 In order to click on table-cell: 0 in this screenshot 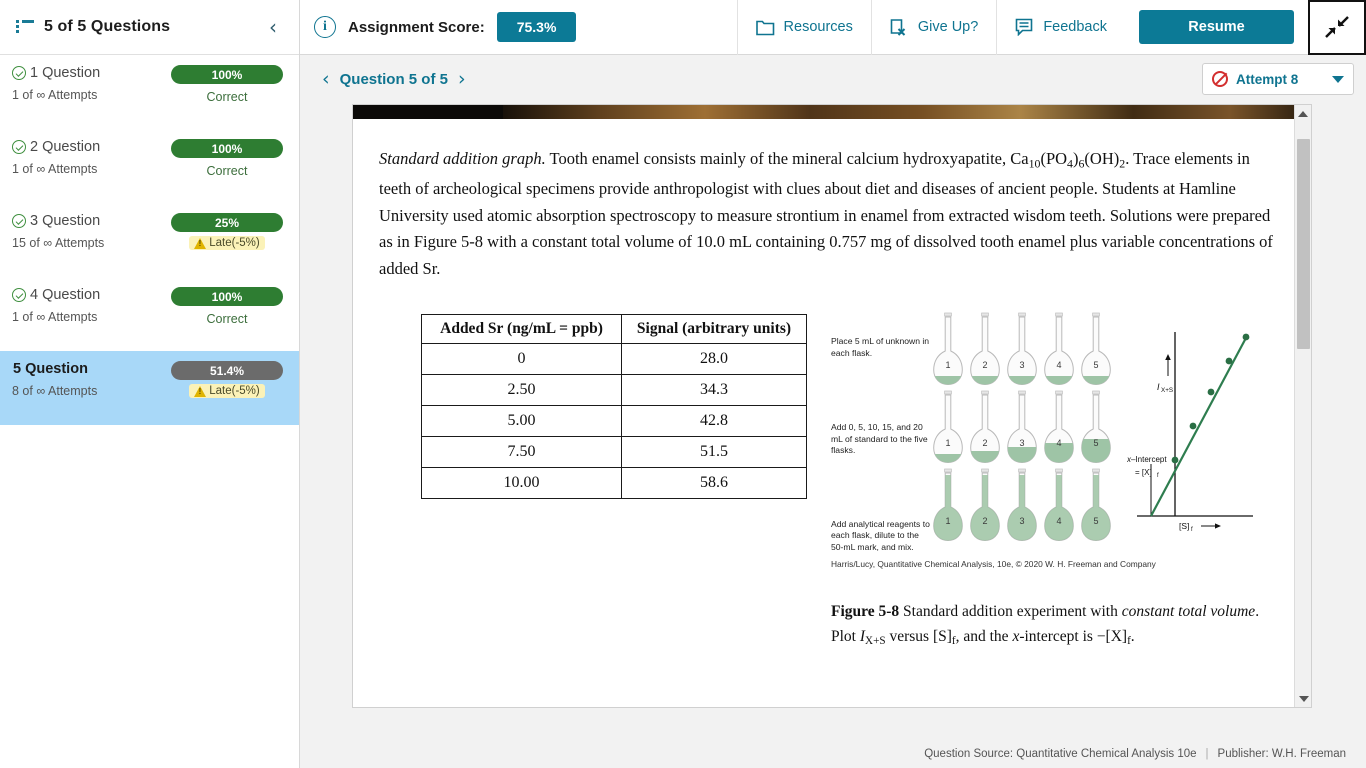, I will do `click(521, 359)`.